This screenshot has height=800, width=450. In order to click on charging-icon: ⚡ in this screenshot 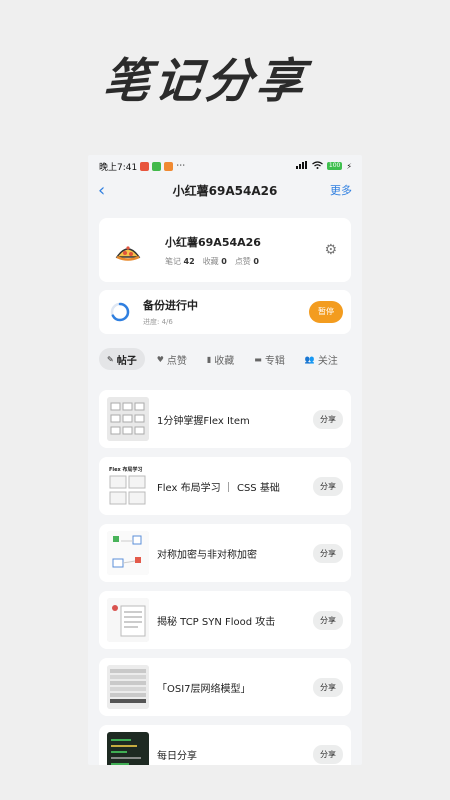, I will do `click(349, 166)`.